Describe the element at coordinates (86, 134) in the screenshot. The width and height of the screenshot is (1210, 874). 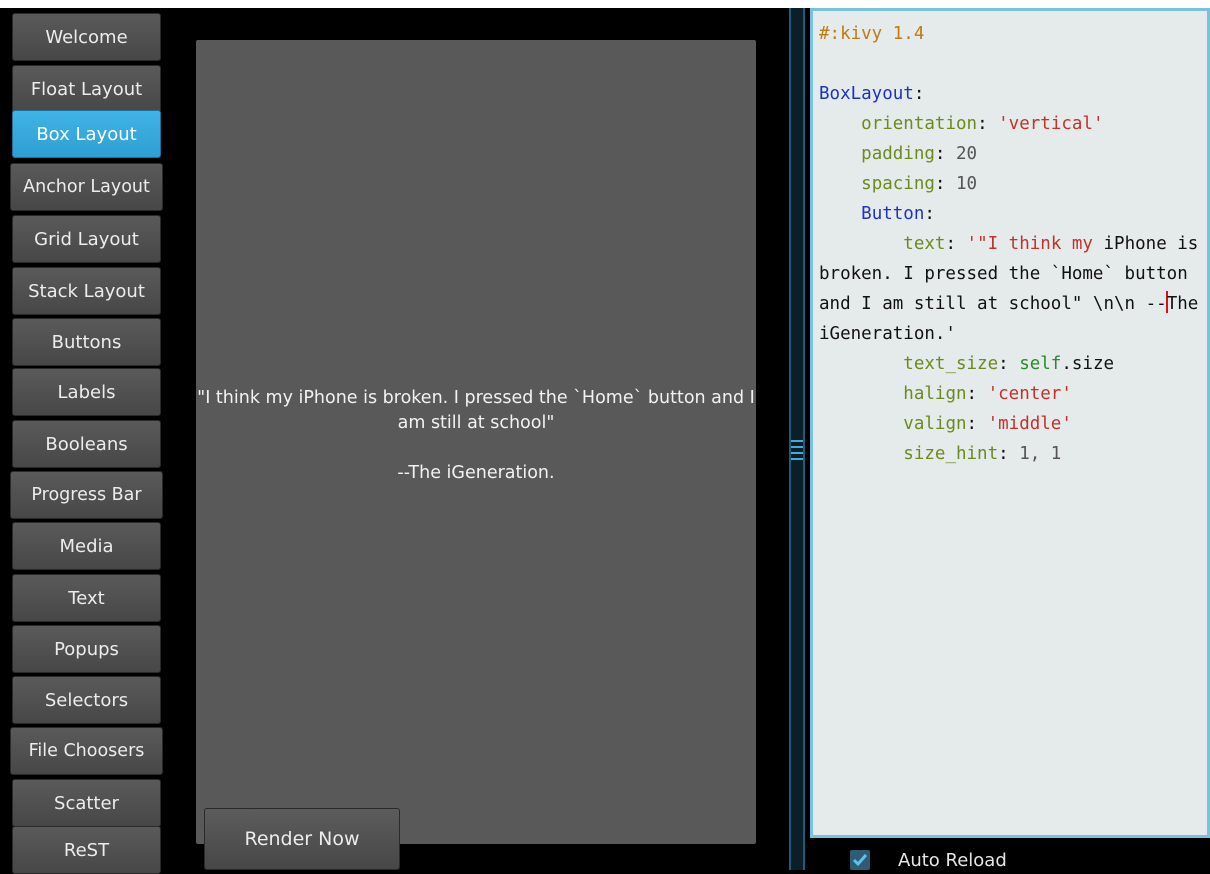
I see `sidebar-item-box-layout: Box Layout` at that location.